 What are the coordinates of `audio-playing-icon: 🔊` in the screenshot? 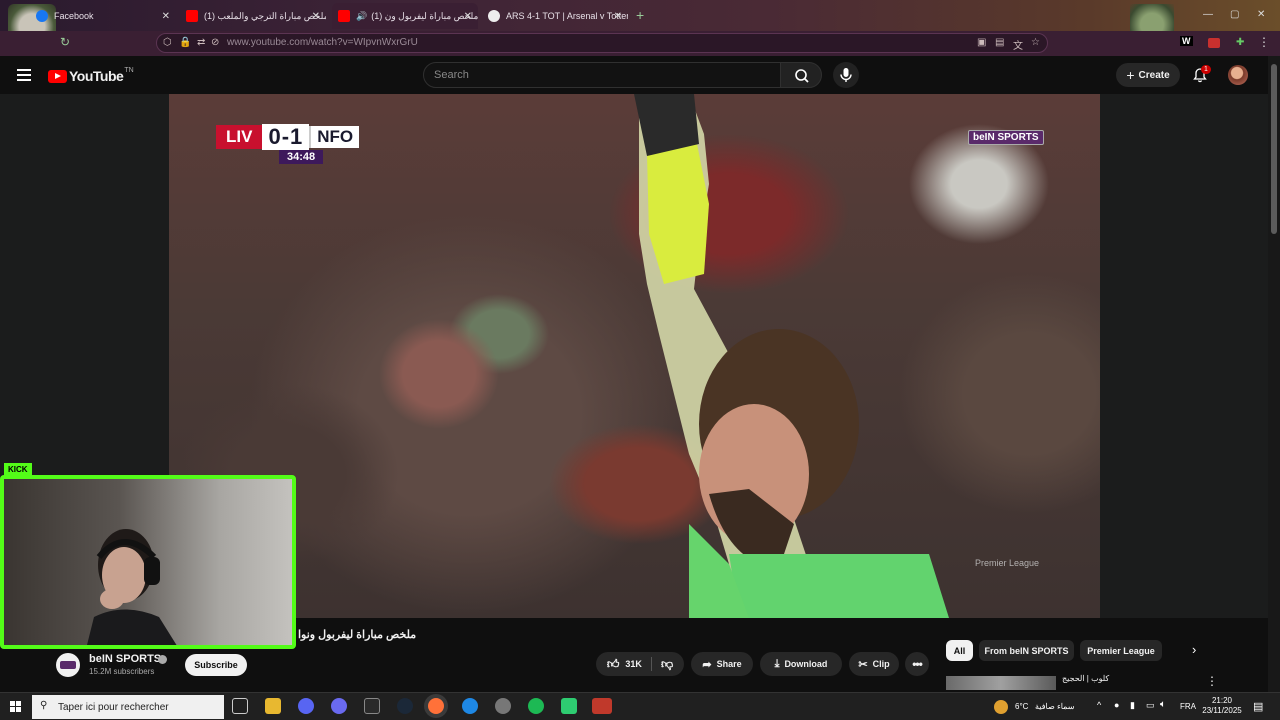 It's located at (361, 16).